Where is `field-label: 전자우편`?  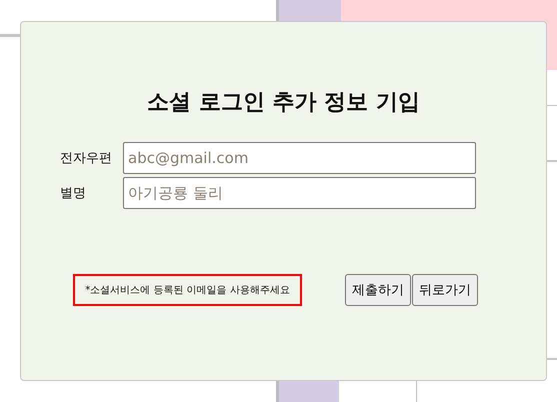
field-label: 전자우편 is located at coordinates (86, 158).